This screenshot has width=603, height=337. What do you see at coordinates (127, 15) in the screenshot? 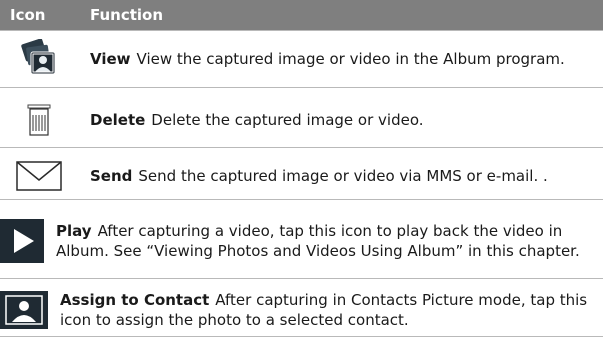
I see `header-function-column: Function` at bounding box center [127, 15].